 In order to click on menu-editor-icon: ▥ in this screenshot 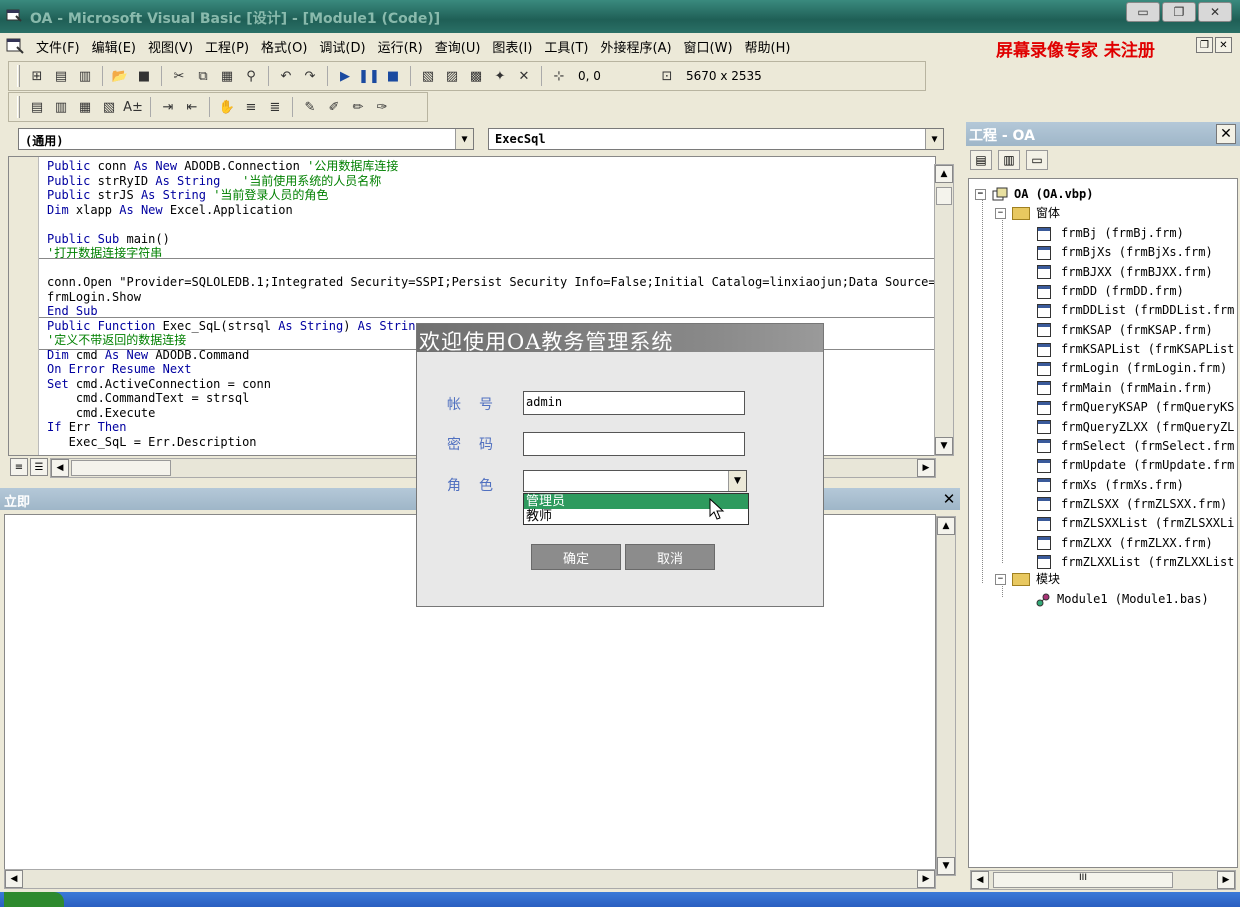, I will do `click(85, 76)`.